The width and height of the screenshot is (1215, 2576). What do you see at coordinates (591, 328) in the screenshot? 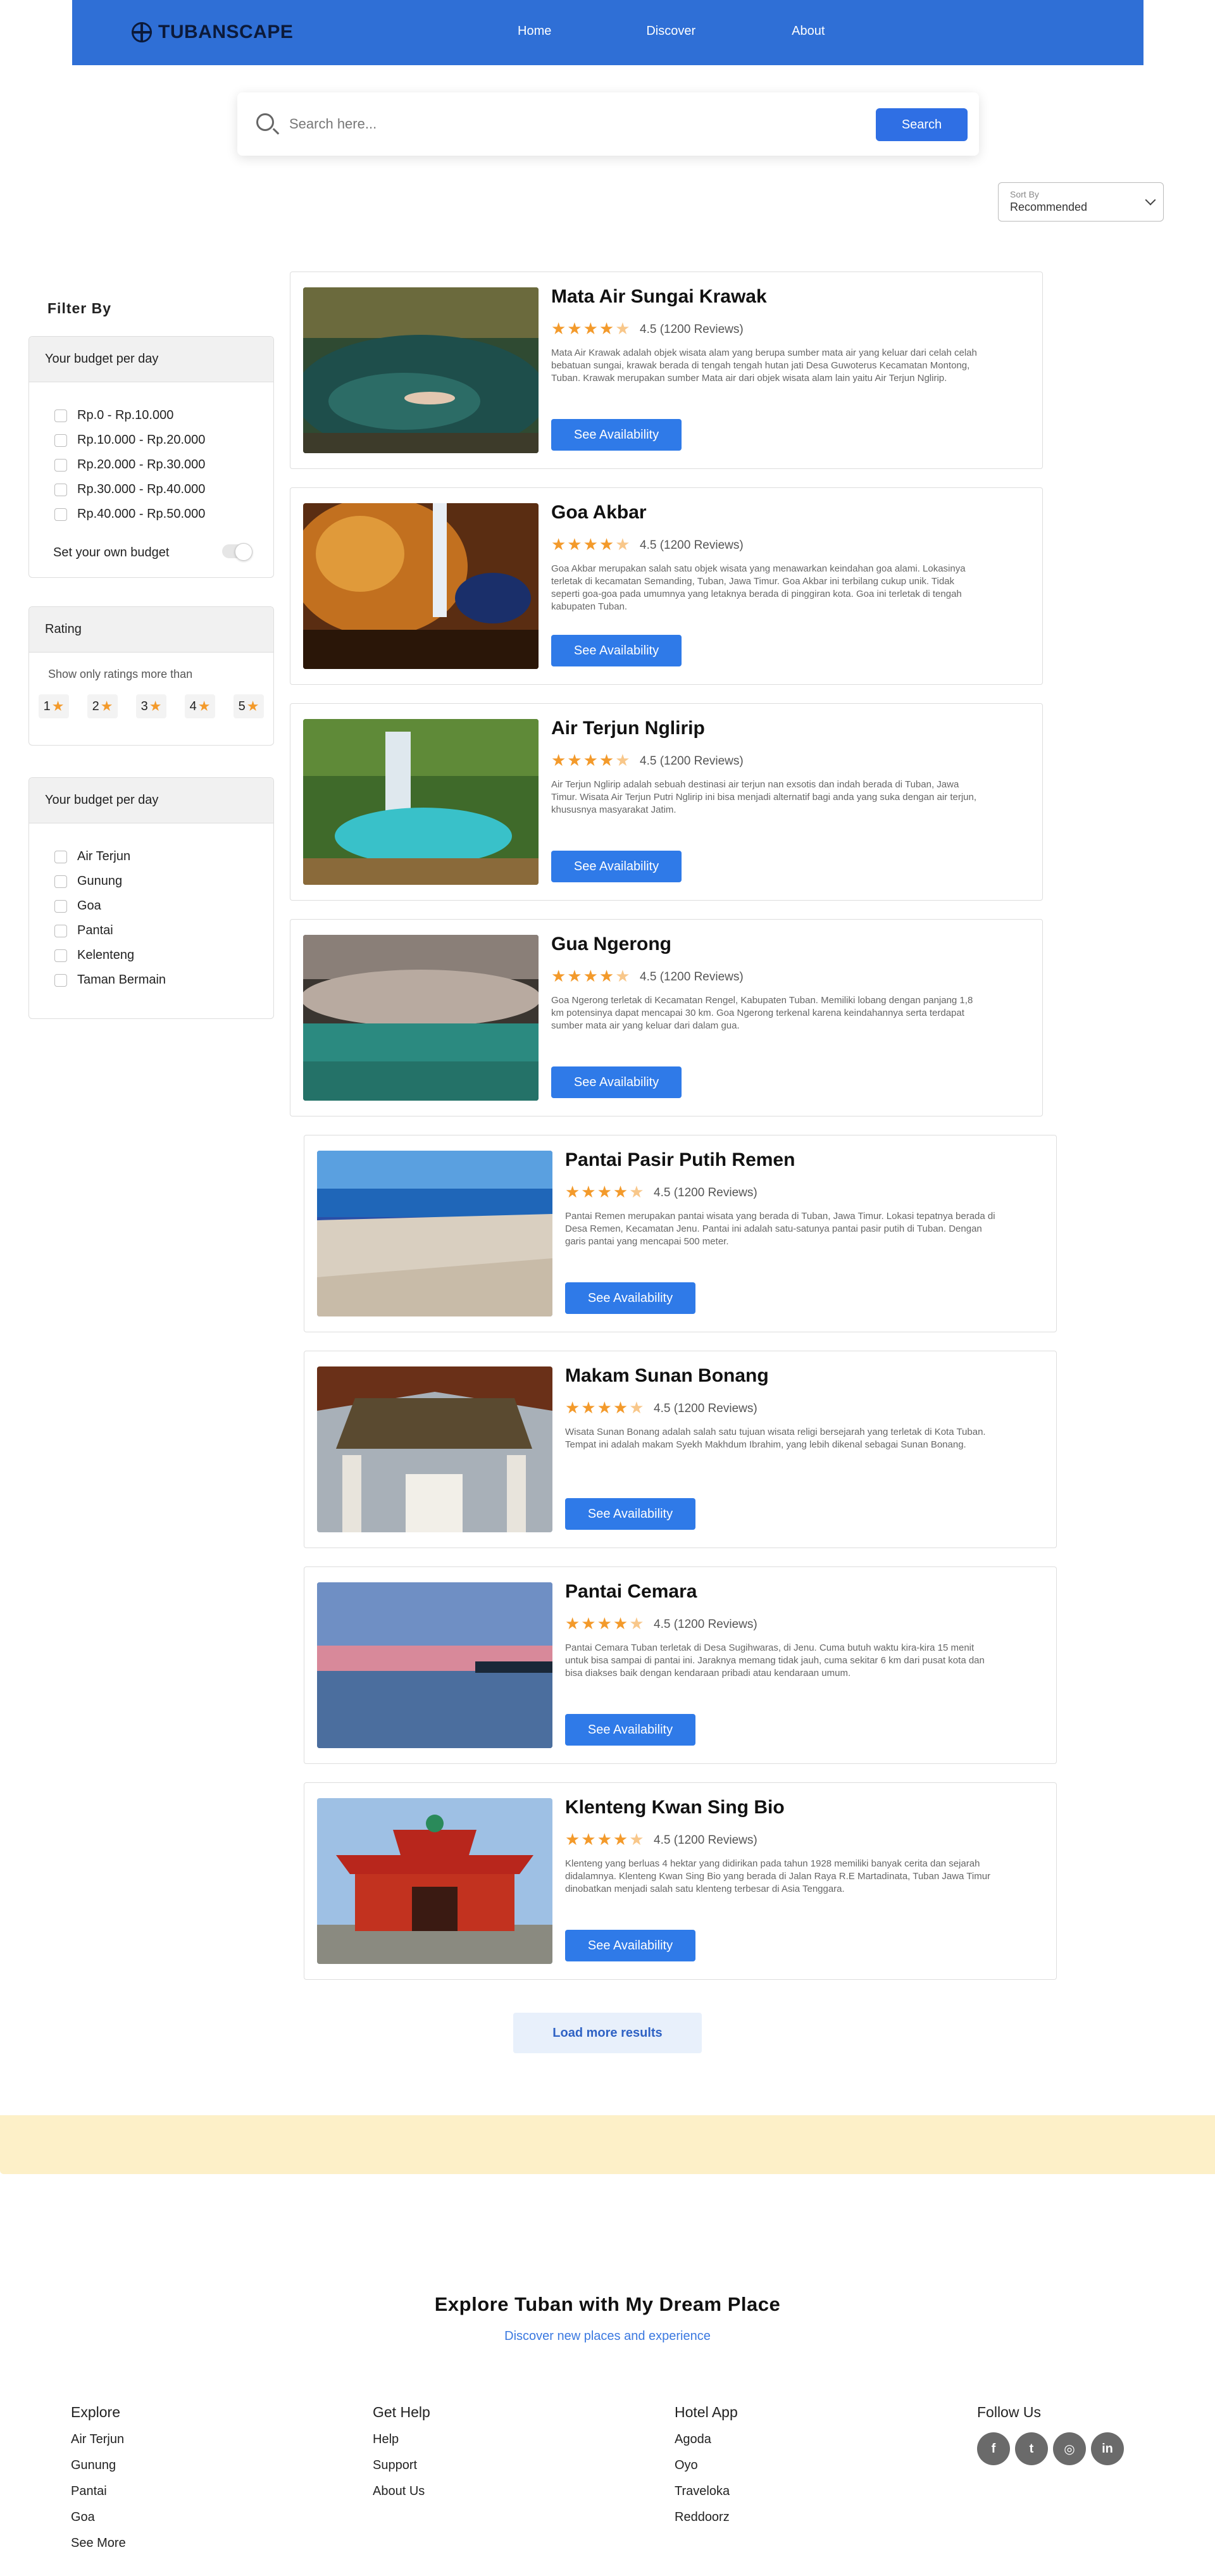
I see `star-rating: ★★★★★` at bounding box center [591, 328].